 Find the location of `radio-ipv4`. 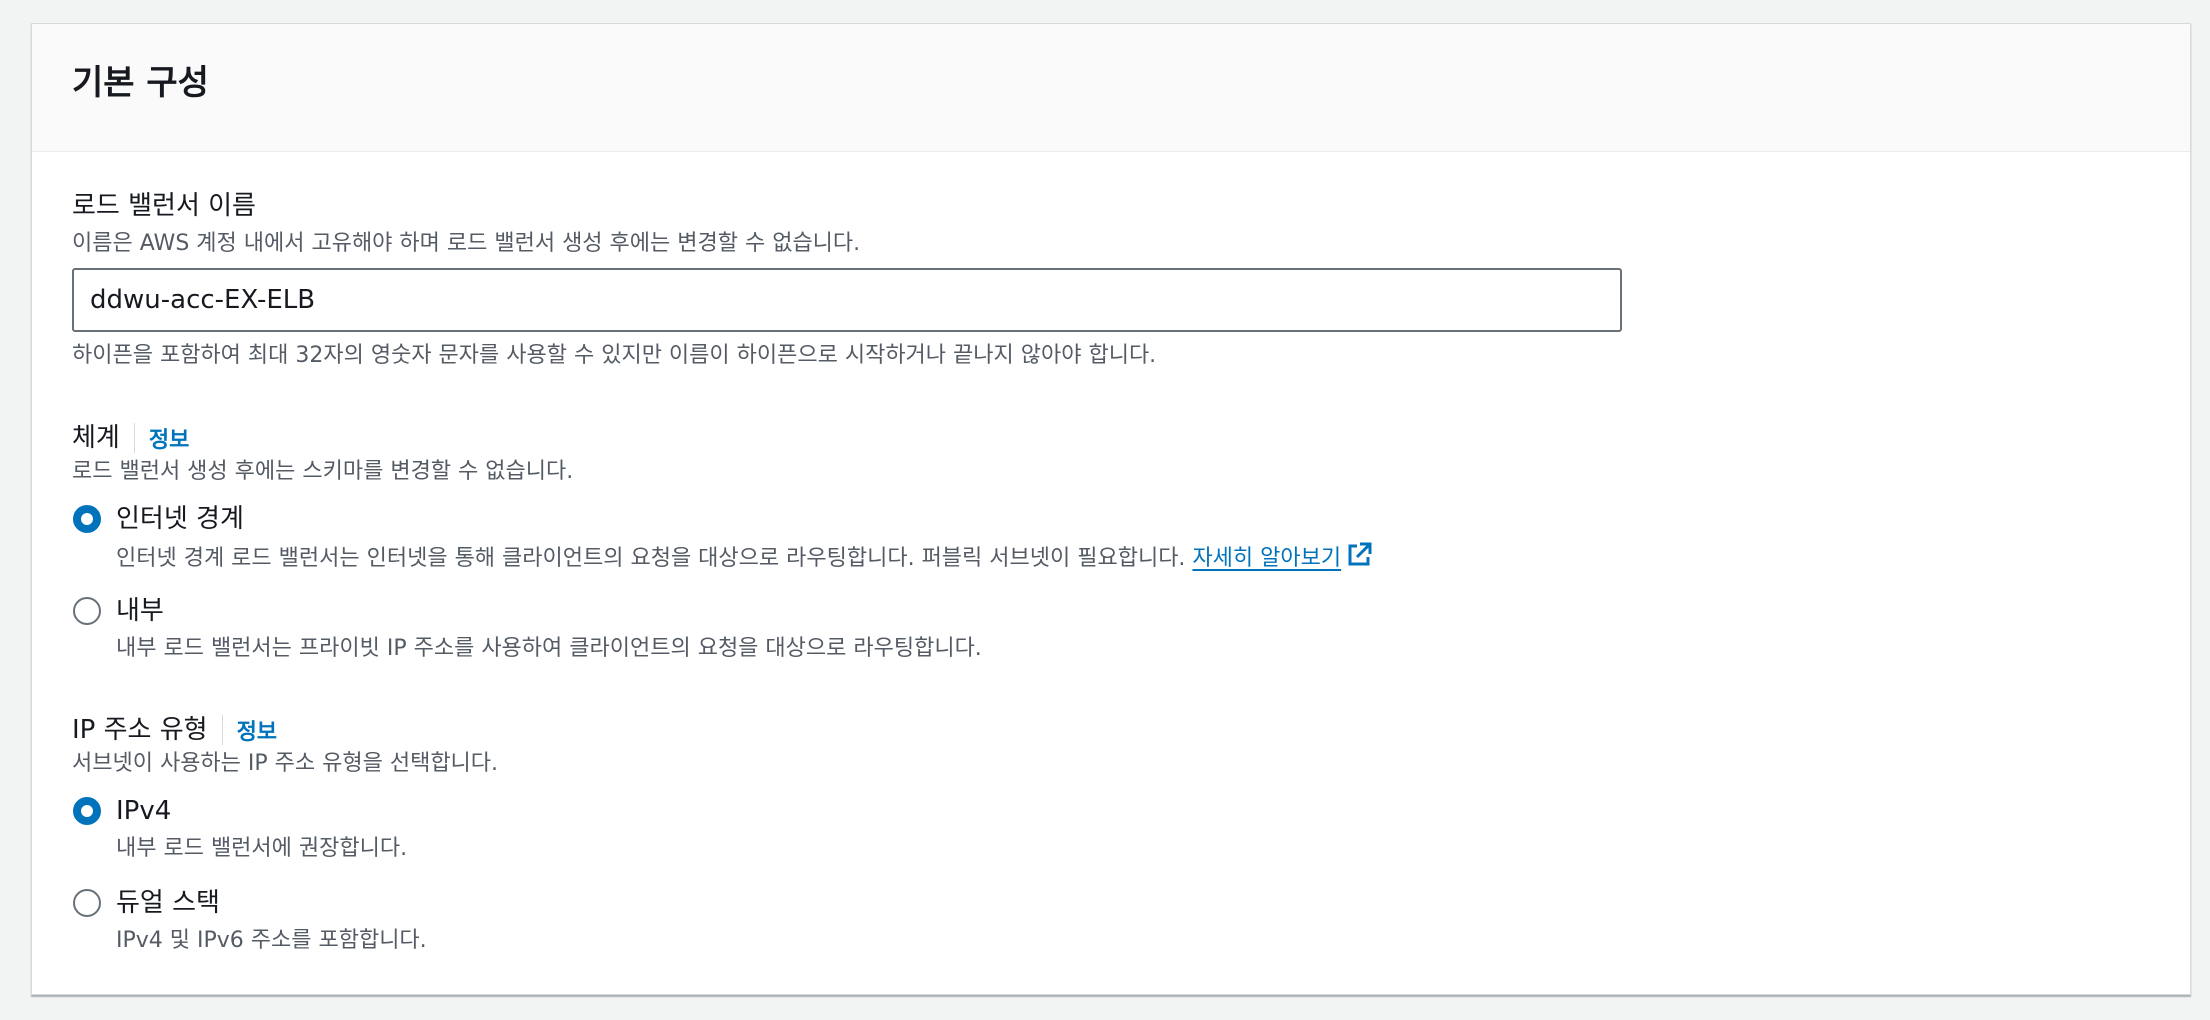

radio-ipv4 is located at coordinates (87, 811).